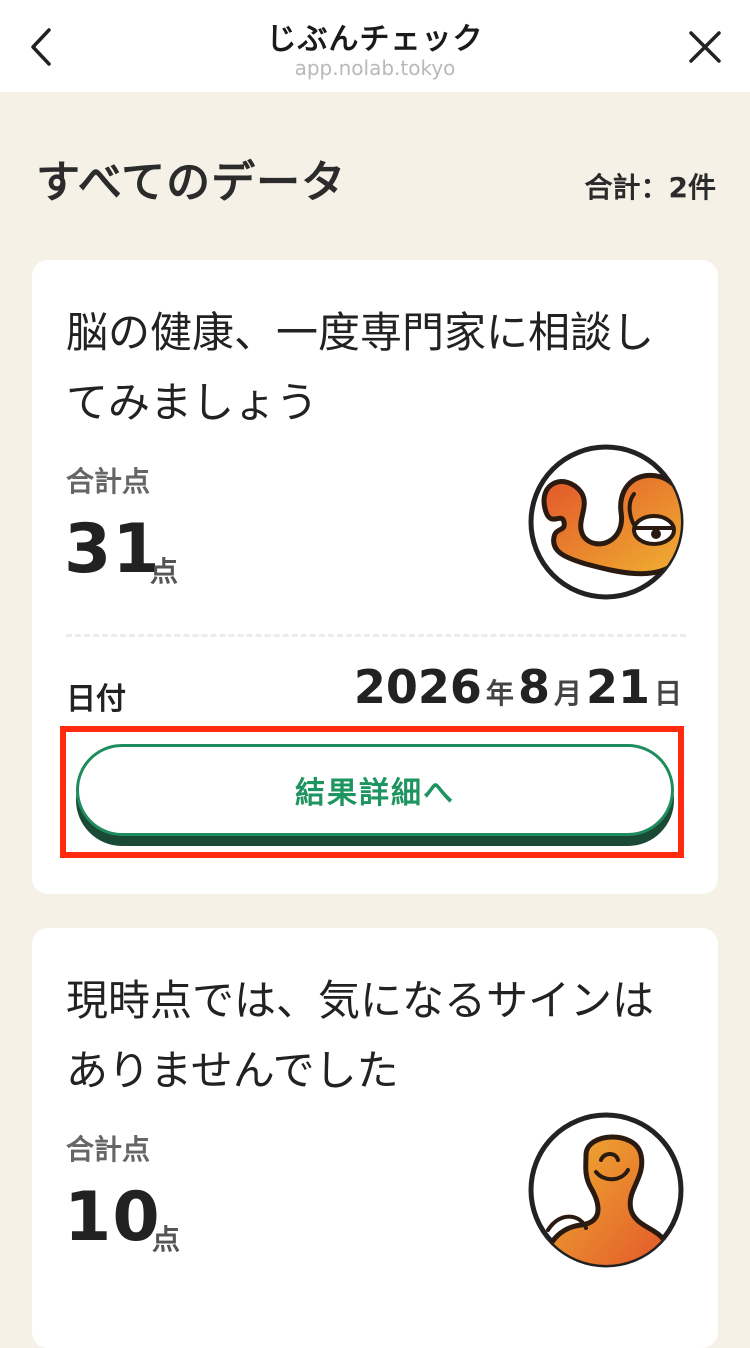  Describe the element at coordinates (567, 693) in the screenshot. I see `date-month-unit: 月` at that location.